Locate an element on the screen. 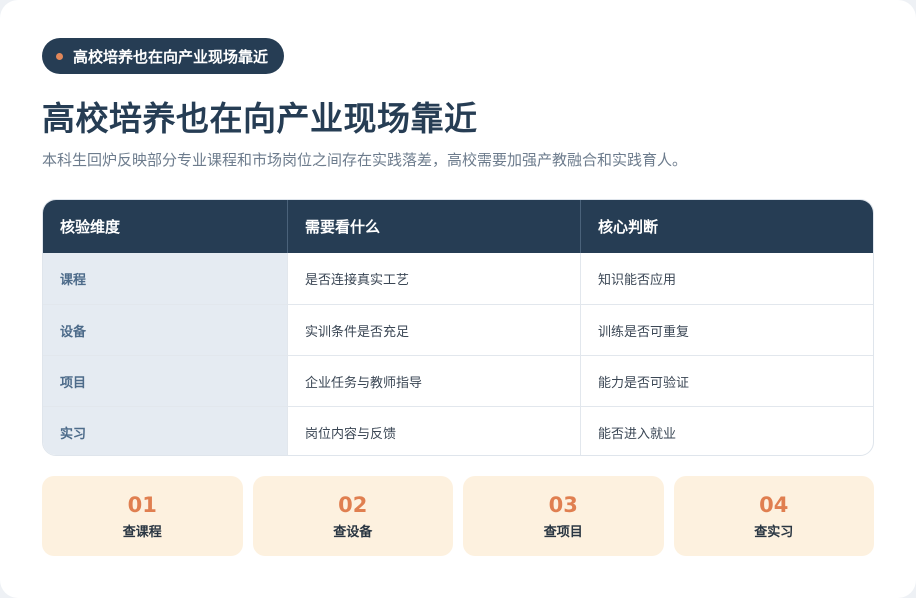  core-judgment-cell: 能否进入就业 is located at coordinates (726, 431).